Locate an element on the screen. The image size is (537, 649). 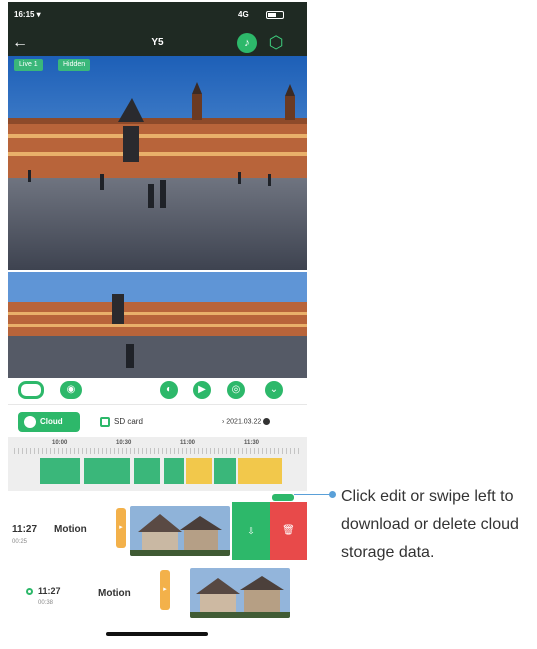
event-duration: 00:38 is located at coordinates (46, 603).